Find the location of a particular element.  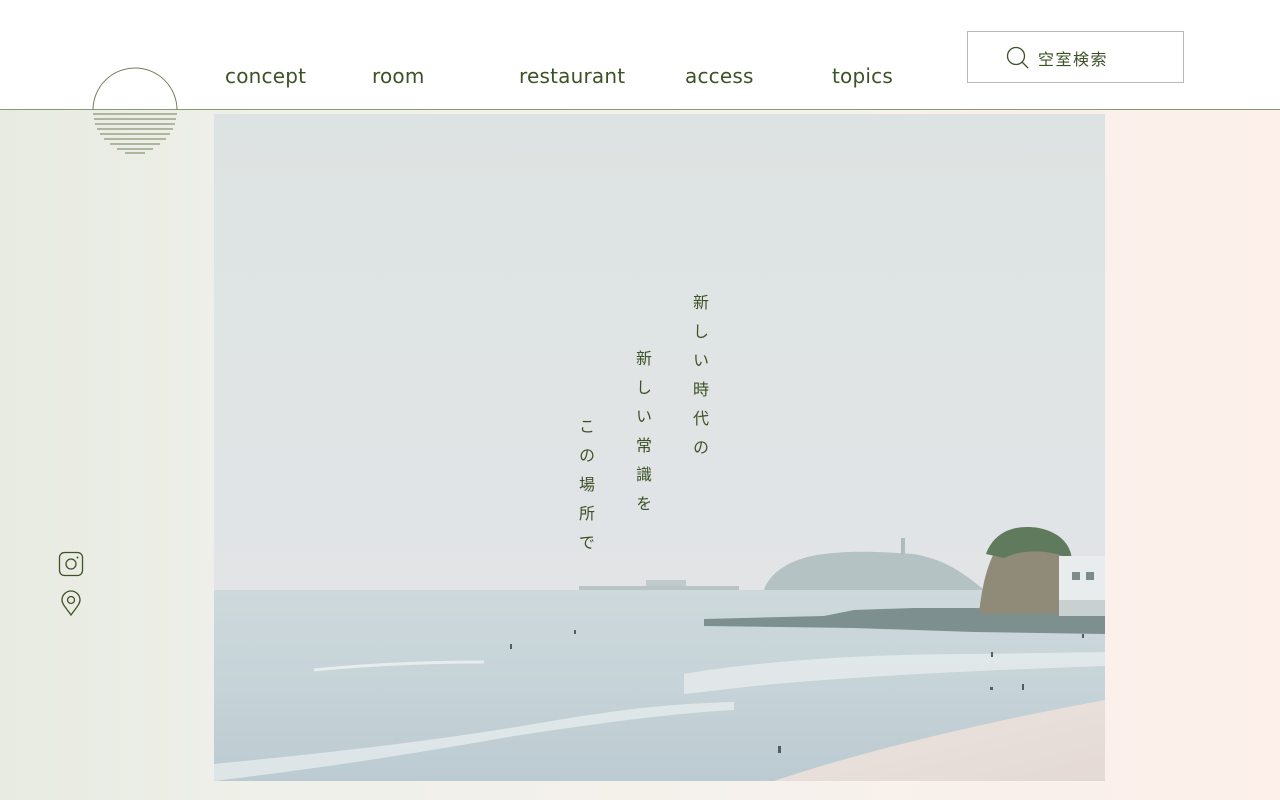

hero-line-3: この場所で is located at coordinates (585, 490).